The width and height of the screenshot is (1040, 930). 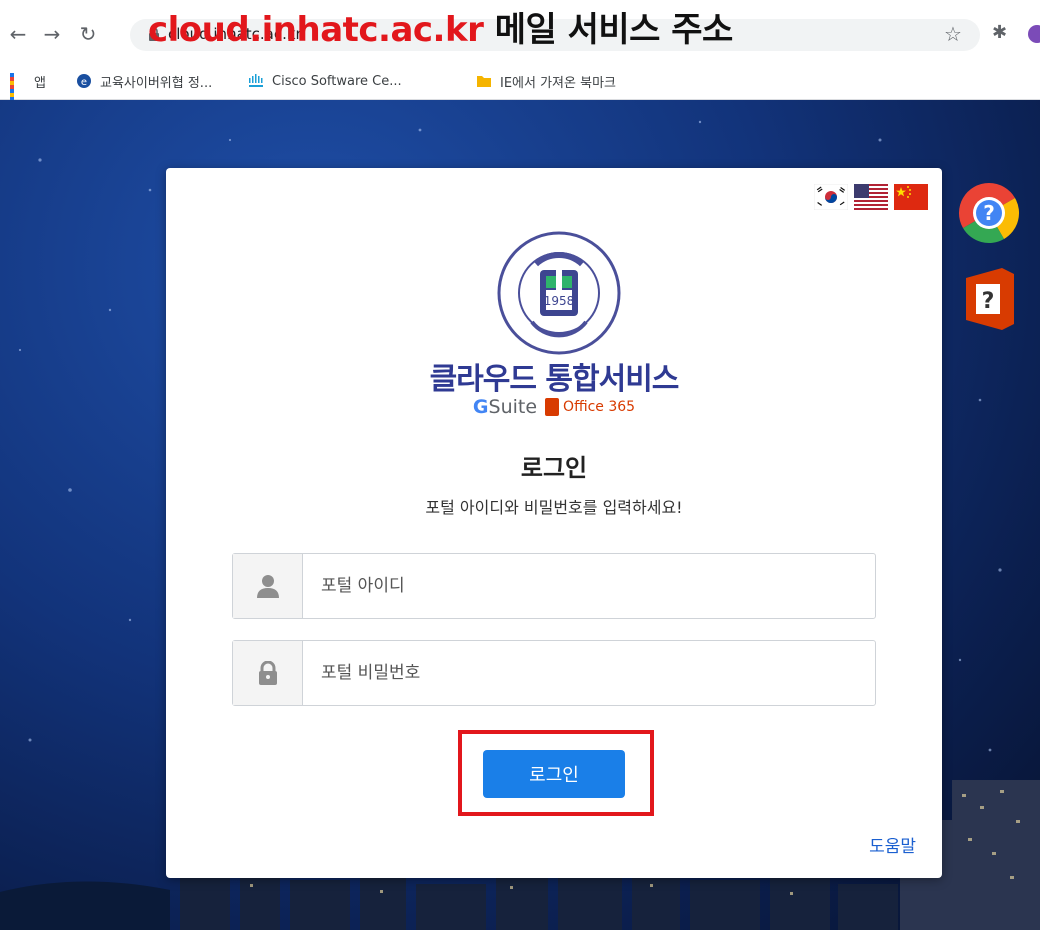 What do you see at coordinates (1034, 34) in the screenshot?
I see `profile-avatar` at bounding box center [1034, 34].